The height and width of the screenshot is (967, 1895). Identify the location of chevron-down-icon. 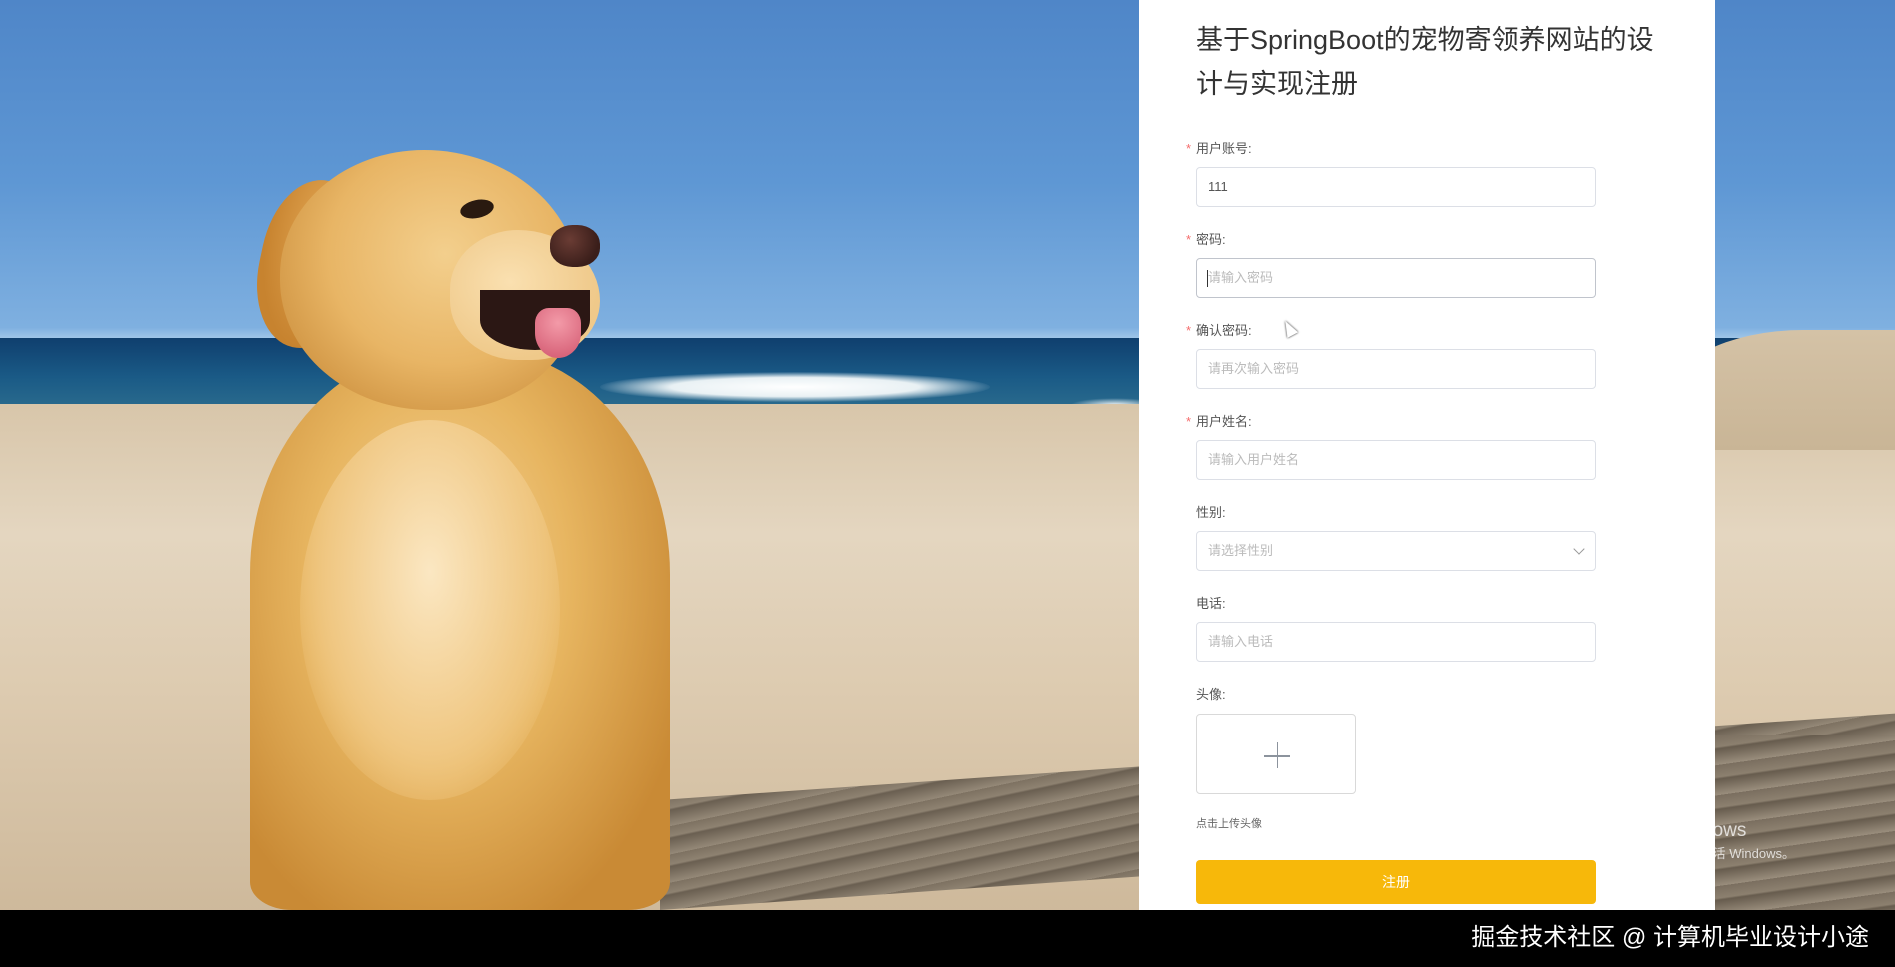
(1579, 549).